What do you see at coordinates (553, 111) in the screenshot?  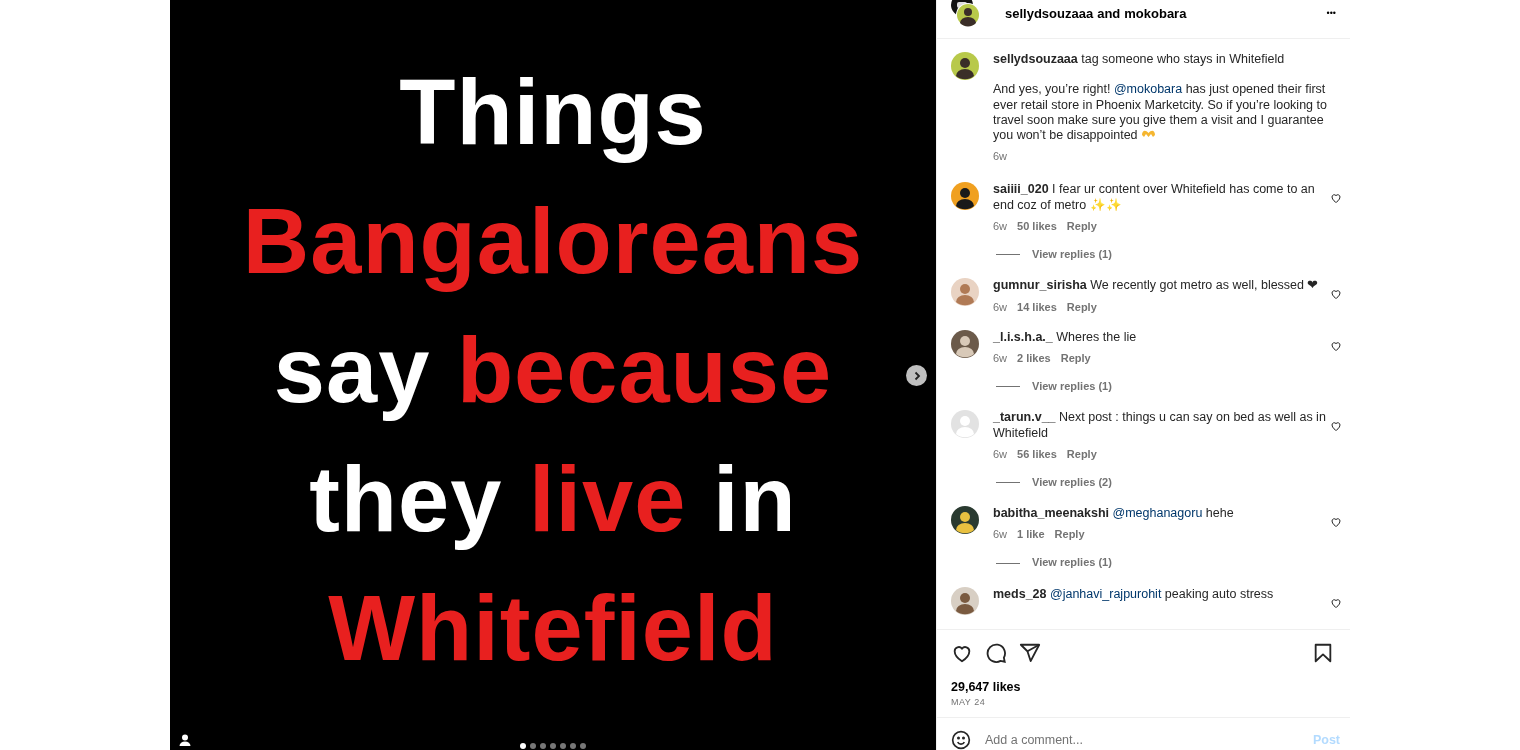 I see `slide-headline: Things` at bounding box center [553, 111].